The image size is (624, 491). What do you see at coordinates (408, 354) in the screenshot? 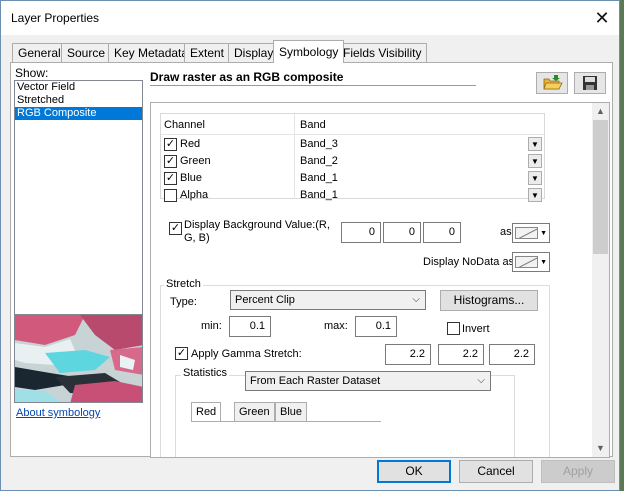
I see `gamma-r-input: 2.2` at bounding box center [408, 354].